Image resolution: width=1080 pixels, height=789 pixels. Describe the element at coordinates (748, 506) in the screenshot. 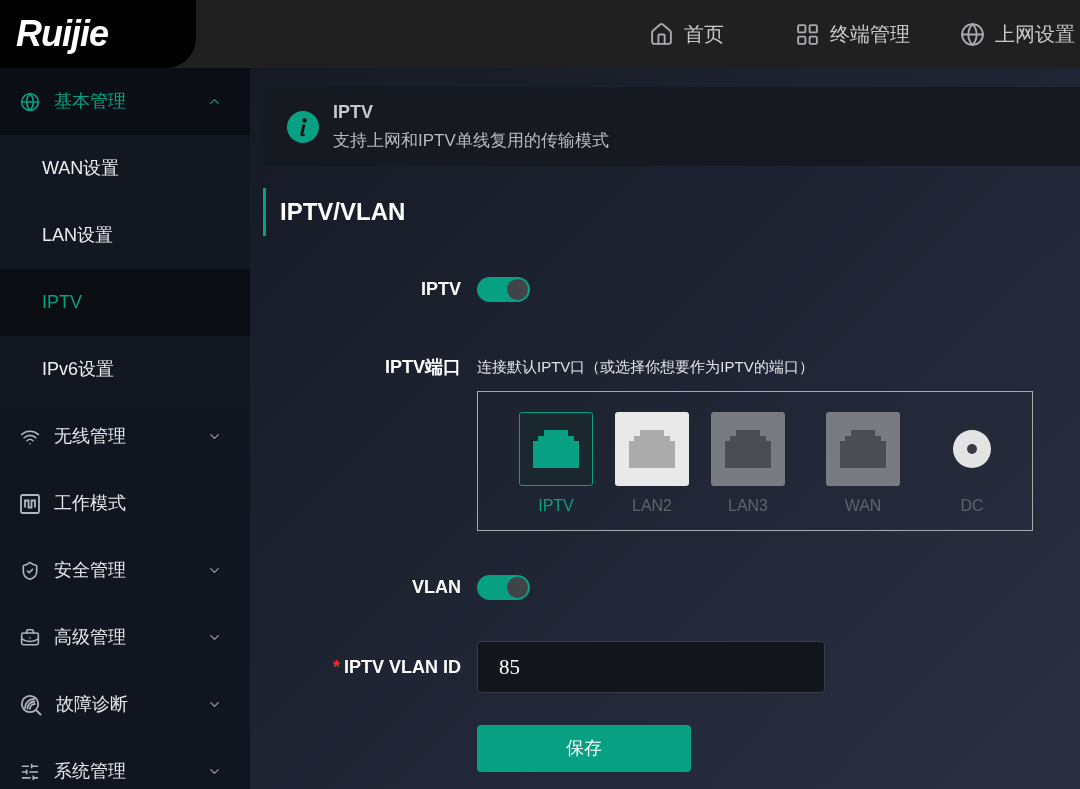

I see `port-label: LAN3` at that location.